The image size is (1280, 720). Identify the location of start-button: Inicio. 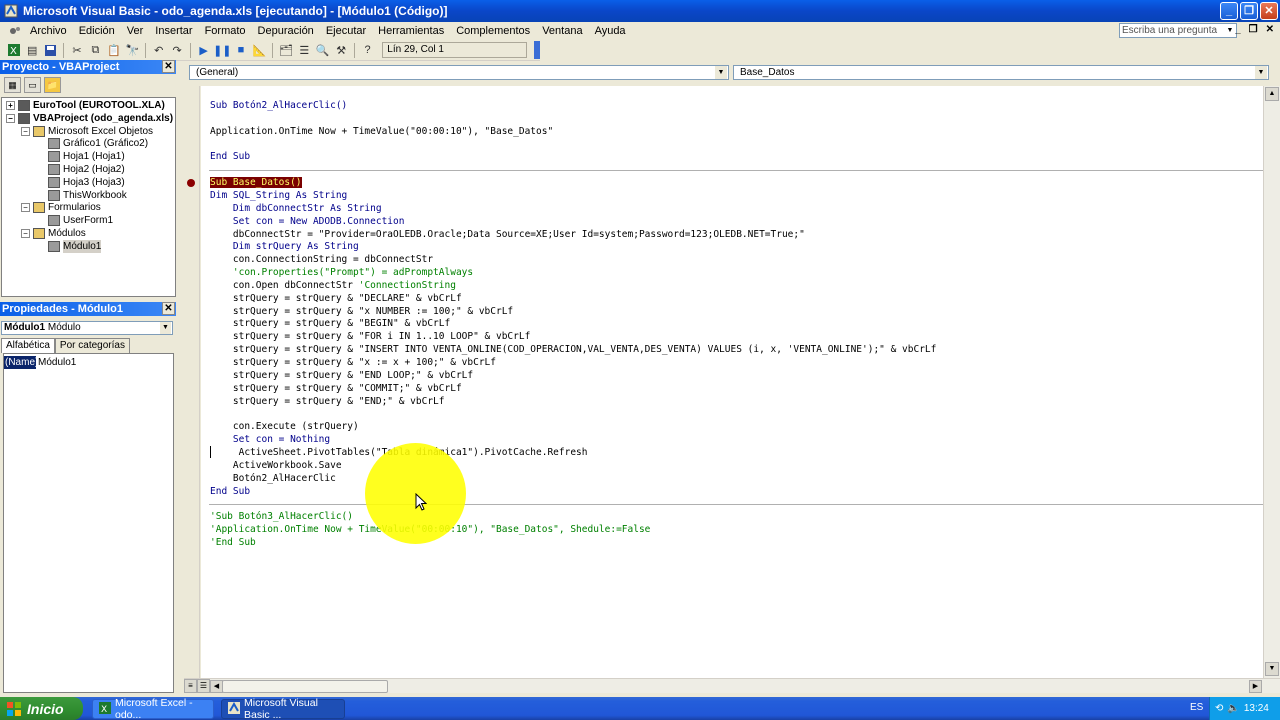
(41, 708).